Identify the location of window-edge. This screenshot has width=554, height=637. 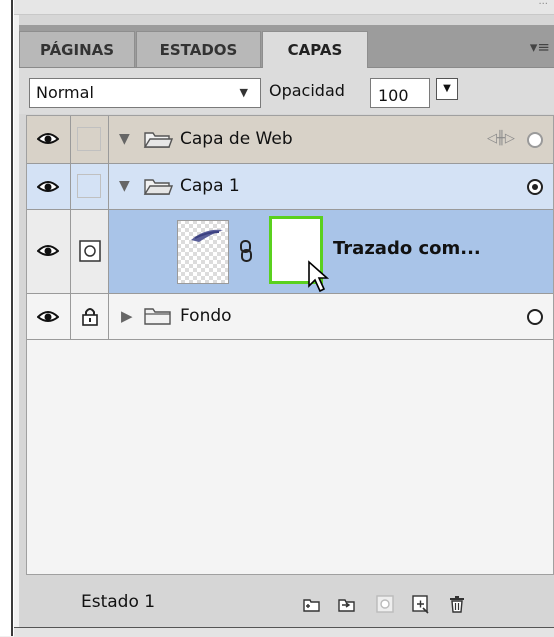
(7, 318).